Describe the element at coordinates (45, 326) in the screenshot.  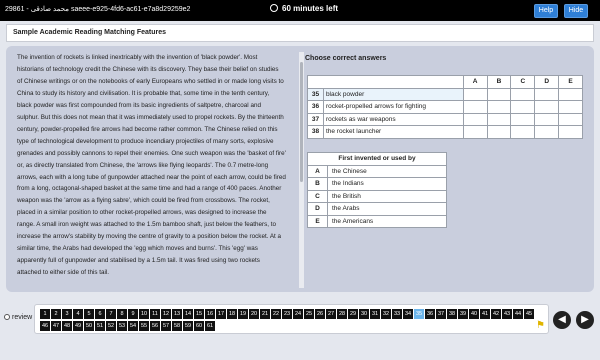
I see `question-nav-button: 46` at that location.